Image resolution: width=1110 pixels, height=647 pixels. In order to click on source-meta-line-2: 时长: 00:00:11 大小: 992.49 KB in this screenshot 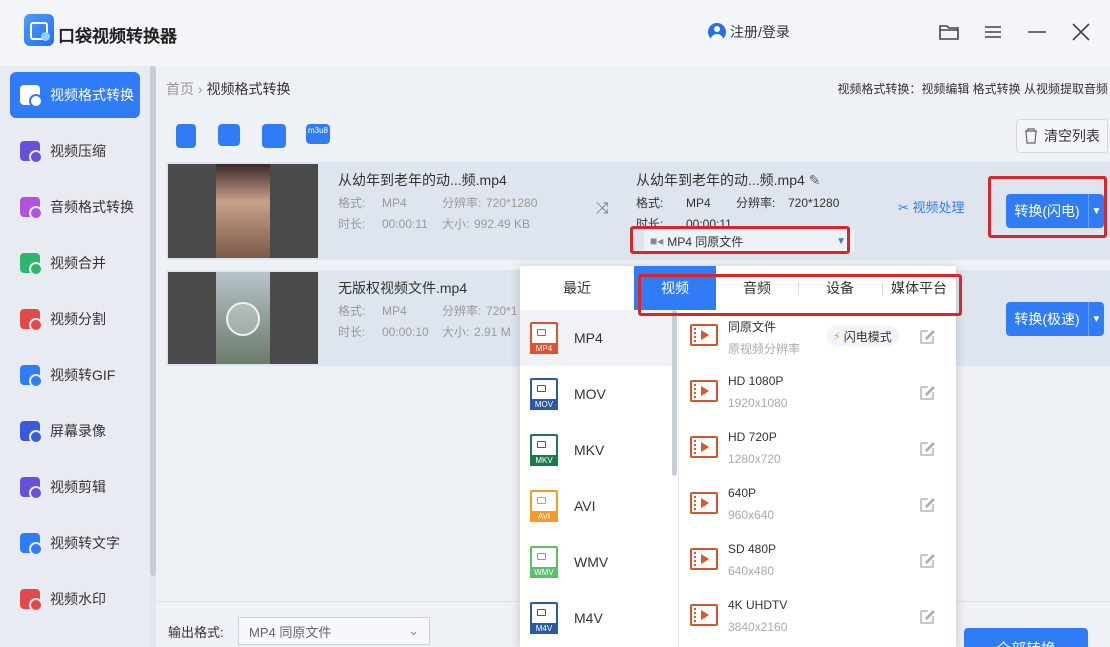, I will do `click(434, 223)`.